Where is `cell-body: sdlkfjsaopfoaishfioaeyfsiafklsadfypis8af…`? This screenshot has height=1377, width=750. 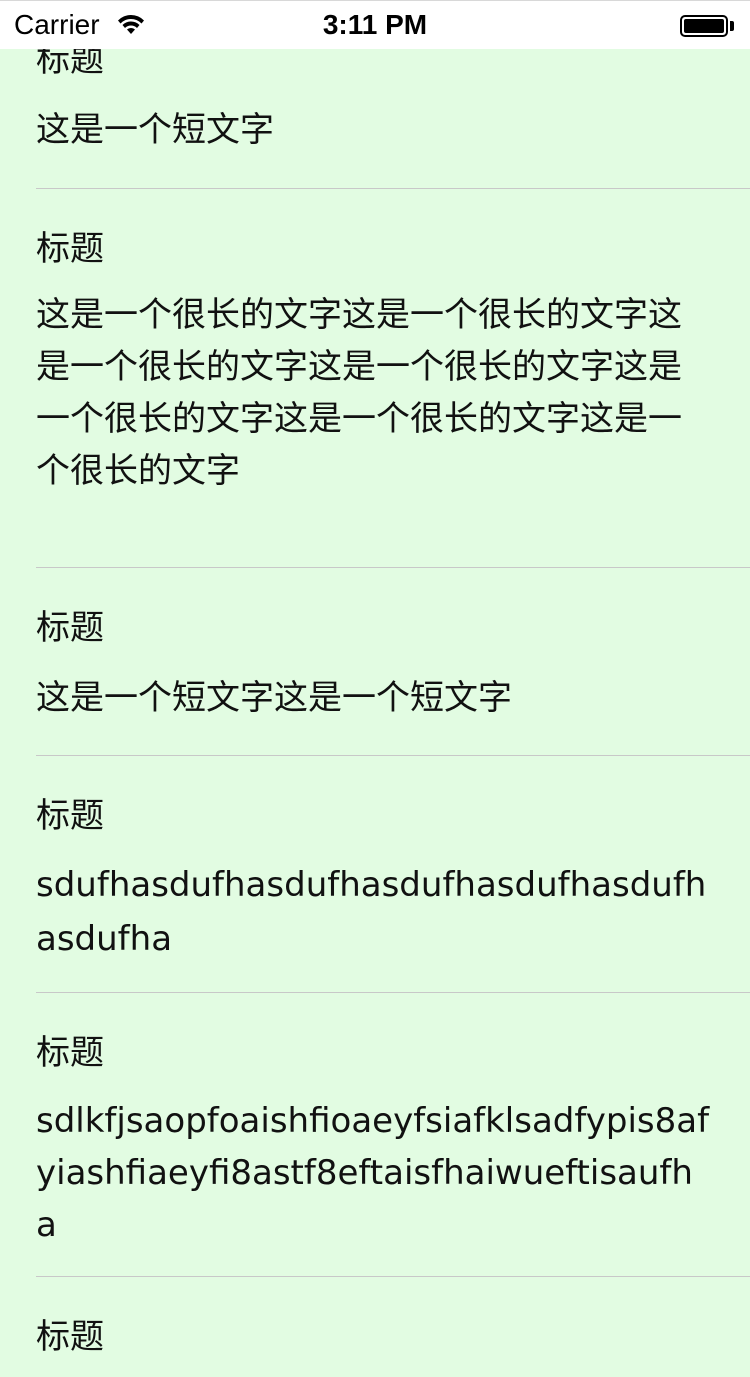 cell-body: sdlkfjsaopfoaishfioaeyfsiafklsadfypis8af… is located at coordinates (373, 1173).